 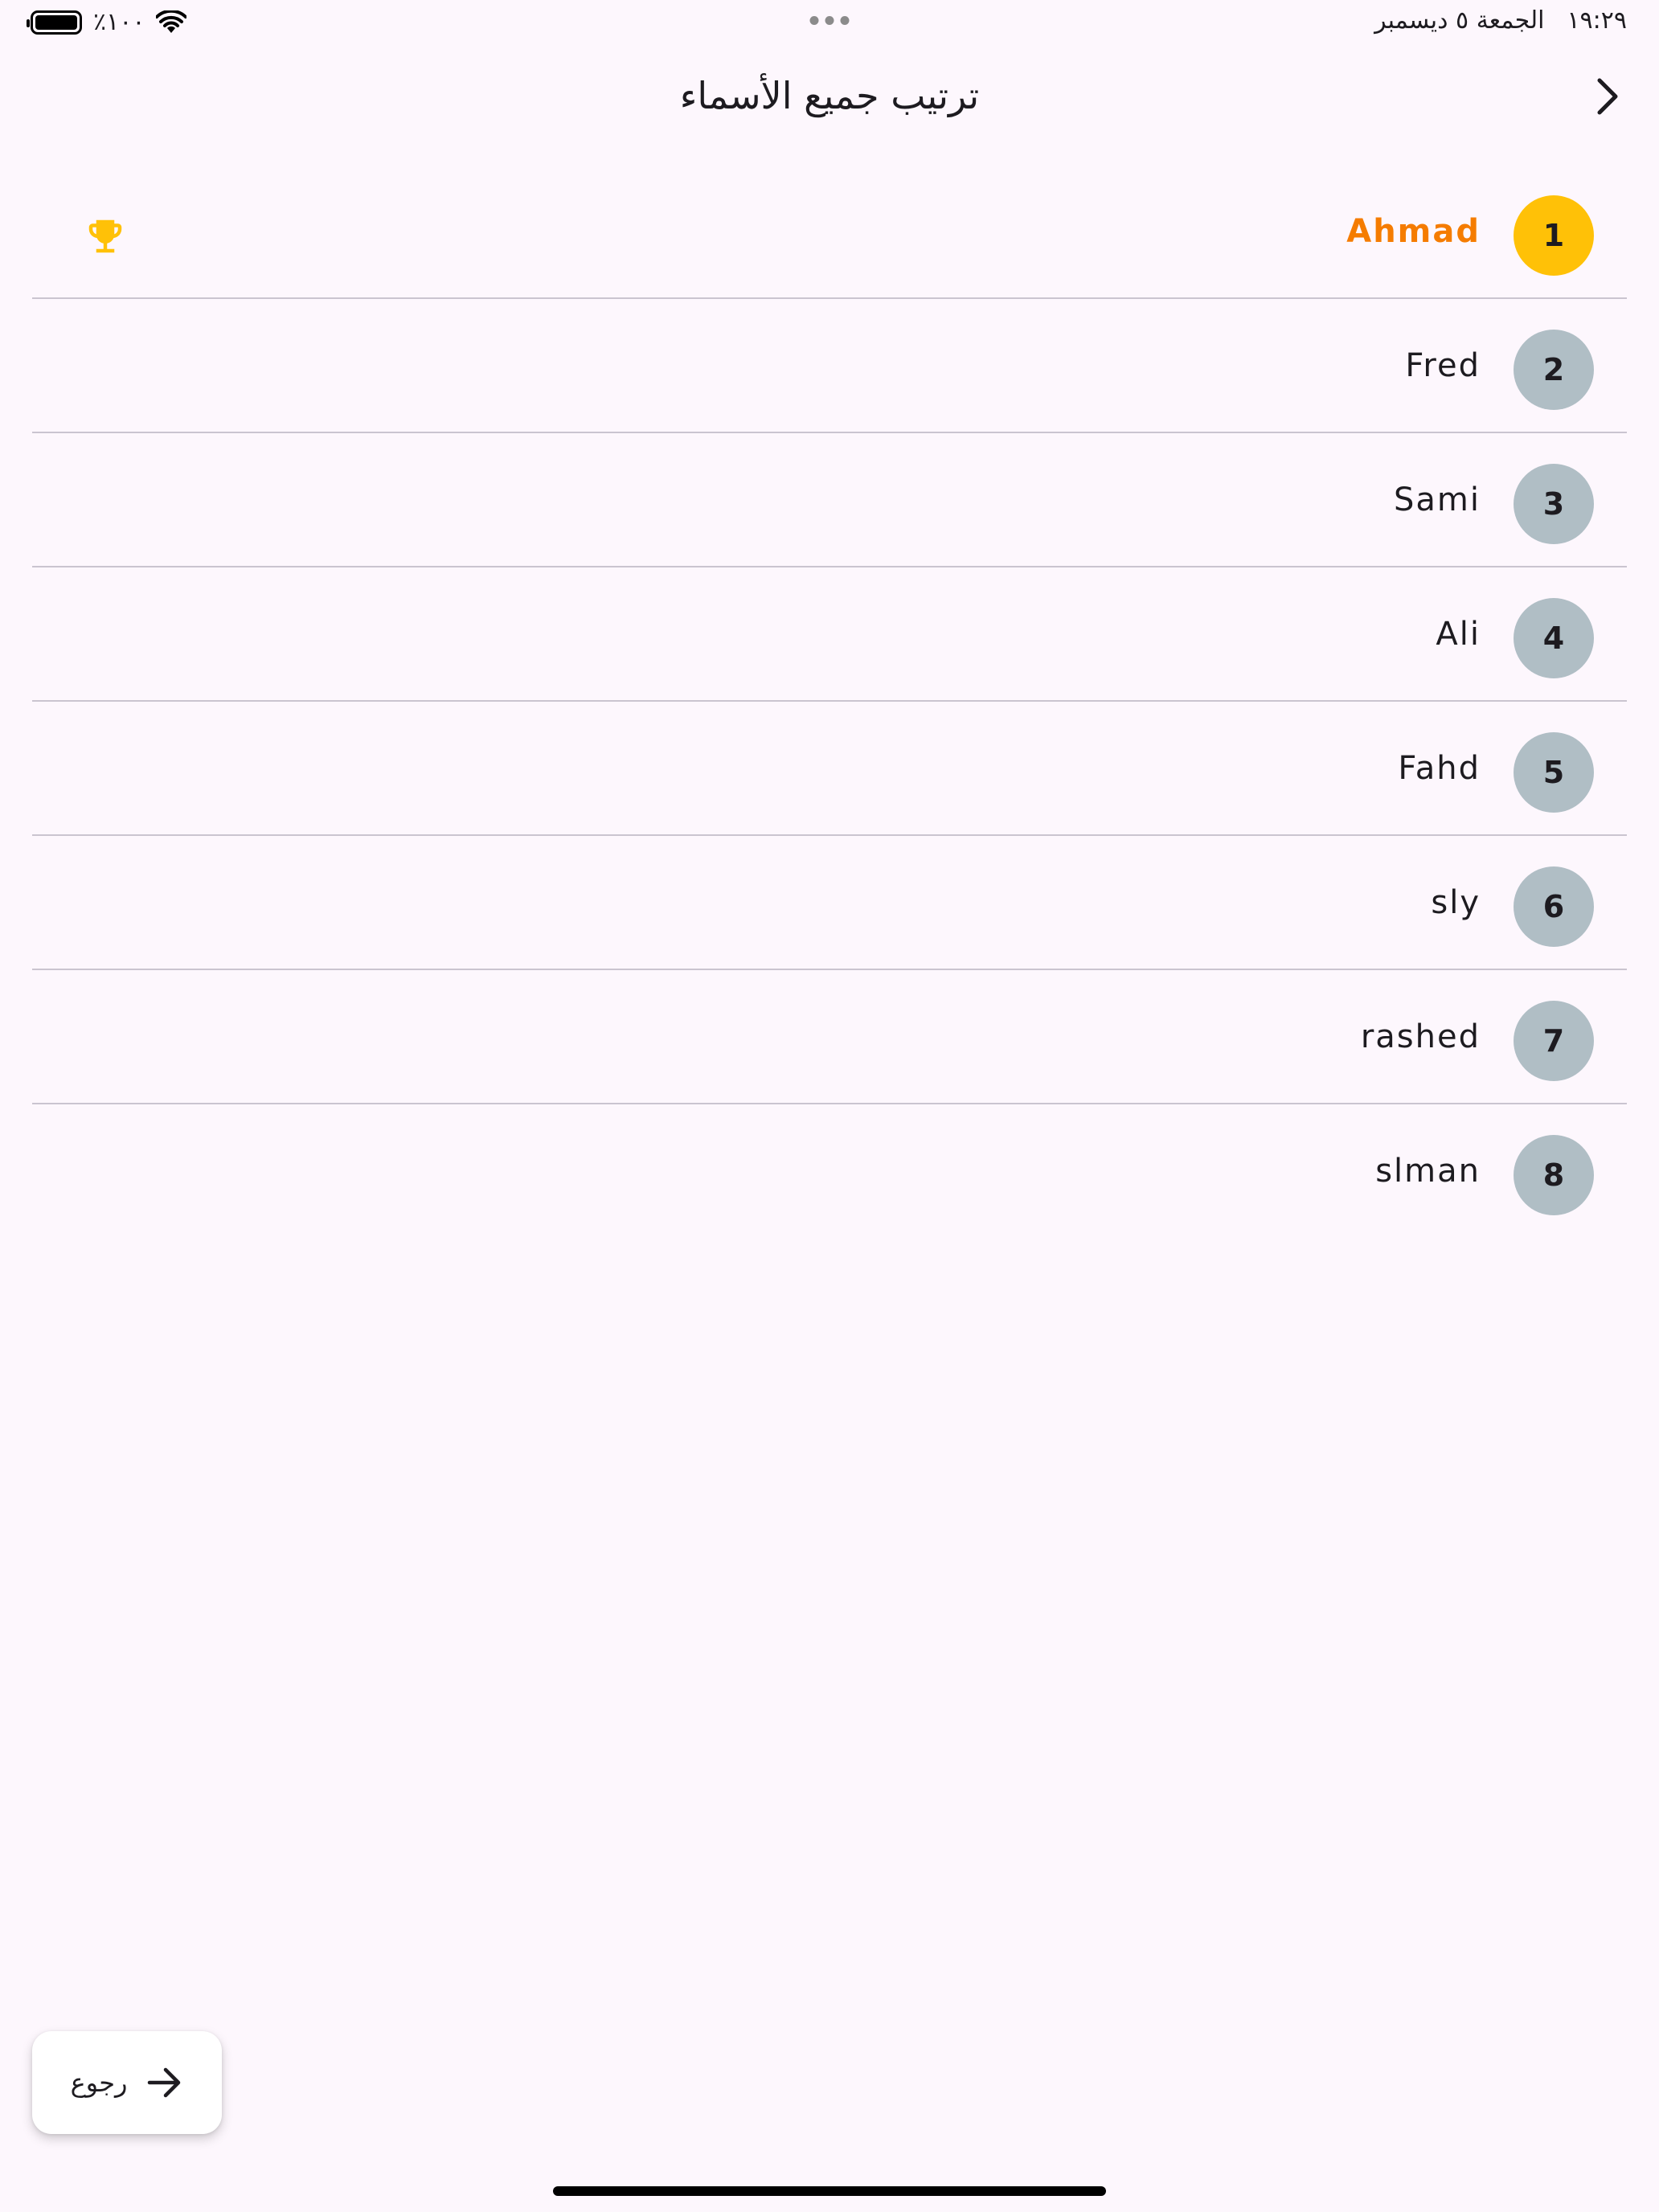 What do you see at coordinates (829, 20) in the screenshot?
I see `multitasking-dots` at bounding box center [829, 20].